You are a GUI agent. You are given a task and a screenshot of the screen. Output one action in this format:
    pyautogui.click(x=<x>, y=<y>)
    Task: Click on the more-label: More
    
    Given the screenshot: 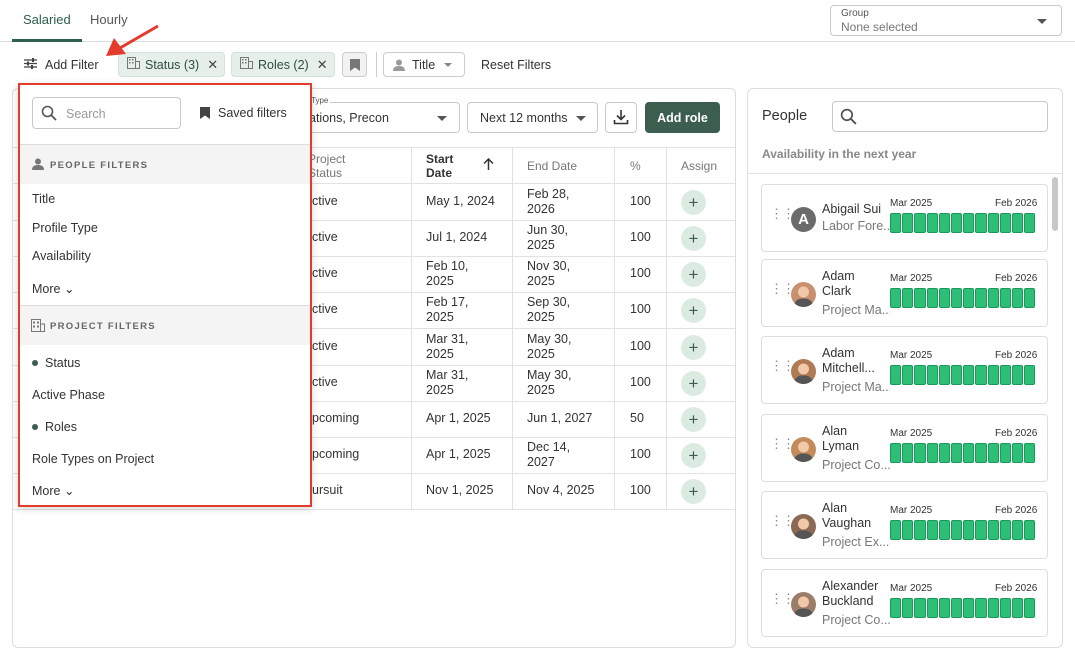 What is the action you would take?
    pyautogui.click(x=46, y=491)
    